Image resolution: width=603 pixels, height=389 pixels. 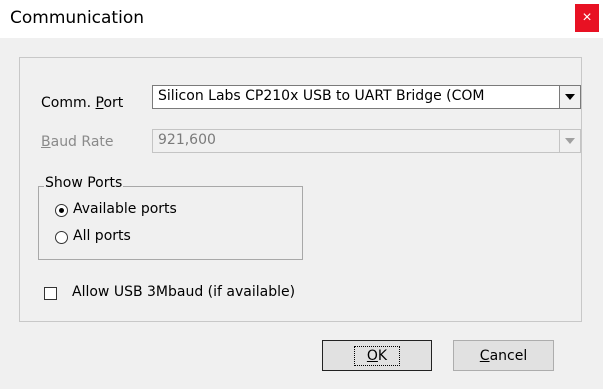 I want to click on show-ports-legend: Show Ports, so click(x=84, y=183).